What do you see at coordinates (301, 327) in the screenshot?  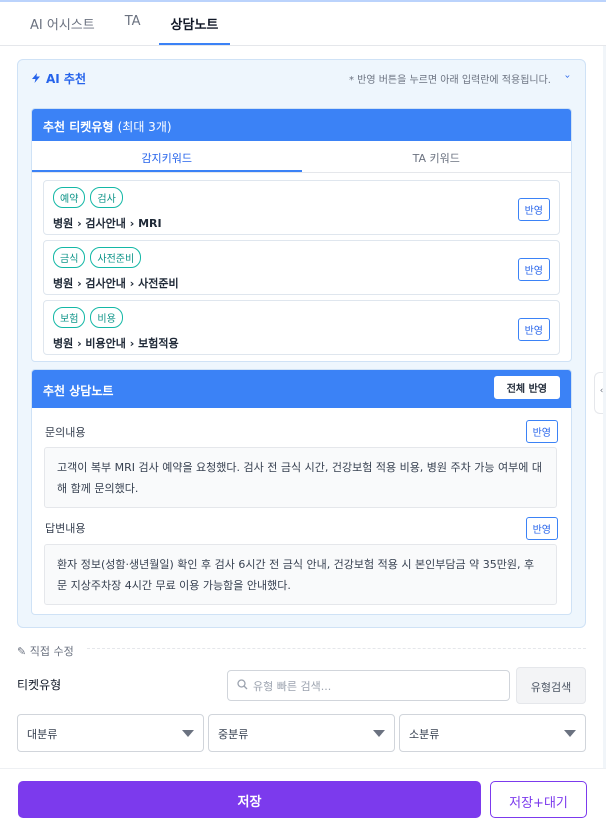 I see `recommended-ticket-item: 보험 비용 병원 › 비용안내 › 보험적용 반영` at bounding box center [301, 327].